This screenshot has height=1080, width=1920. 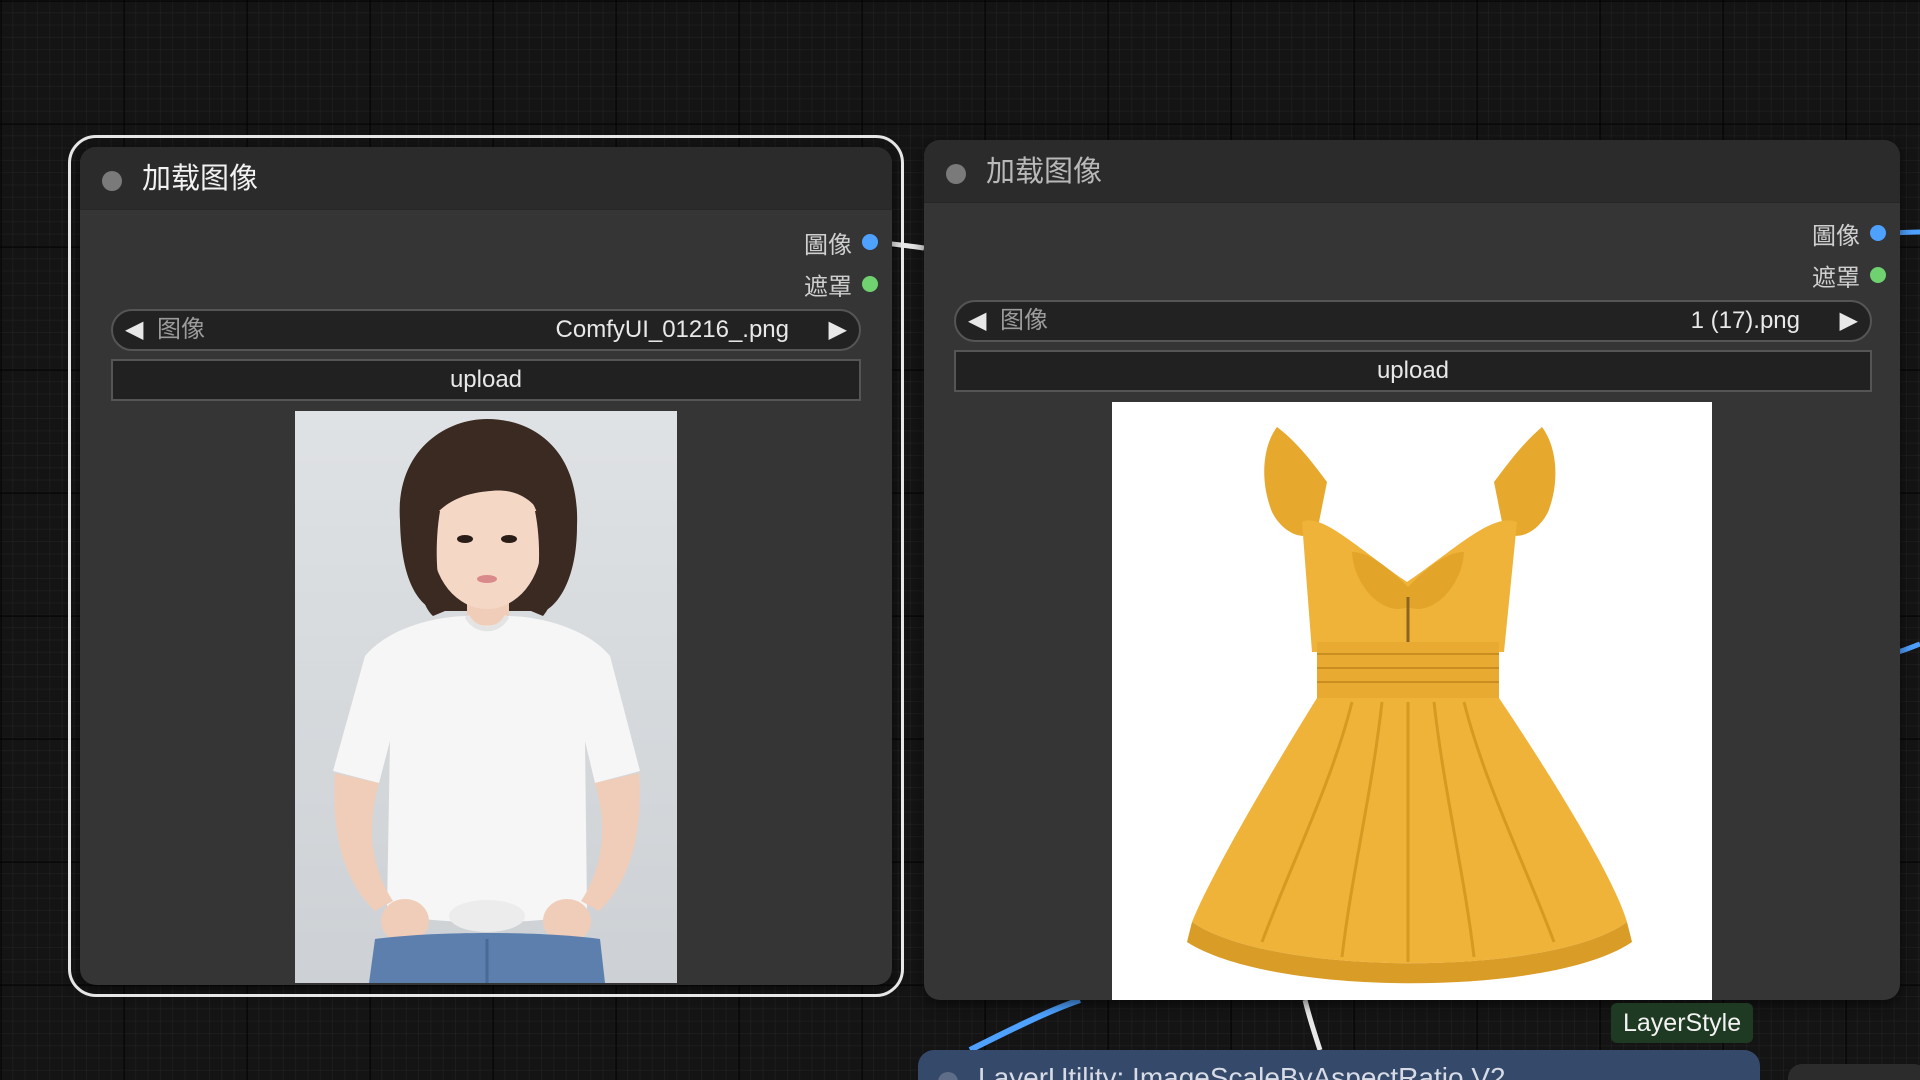 What do you see at coordinates (1682, 1023) in the screenshot?
I see `layerstyle-badge: LayerStyle` at bounding box center [1682, 1023].